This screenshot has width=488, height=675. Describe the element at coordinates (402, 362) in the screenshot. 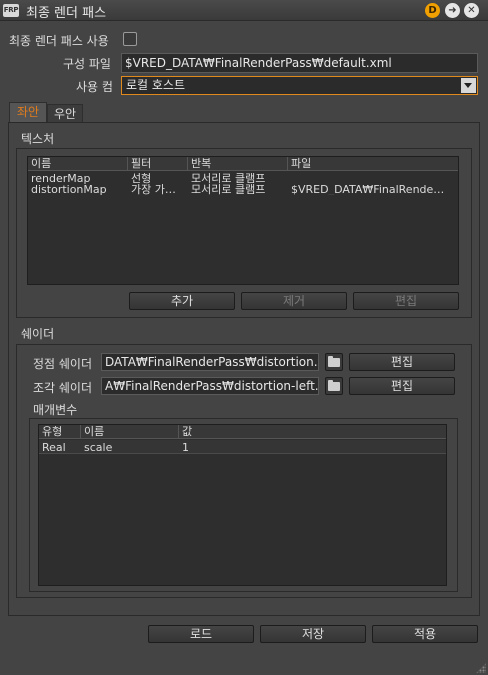

I see `edit-vertex-shader-button: 편집` at that location.